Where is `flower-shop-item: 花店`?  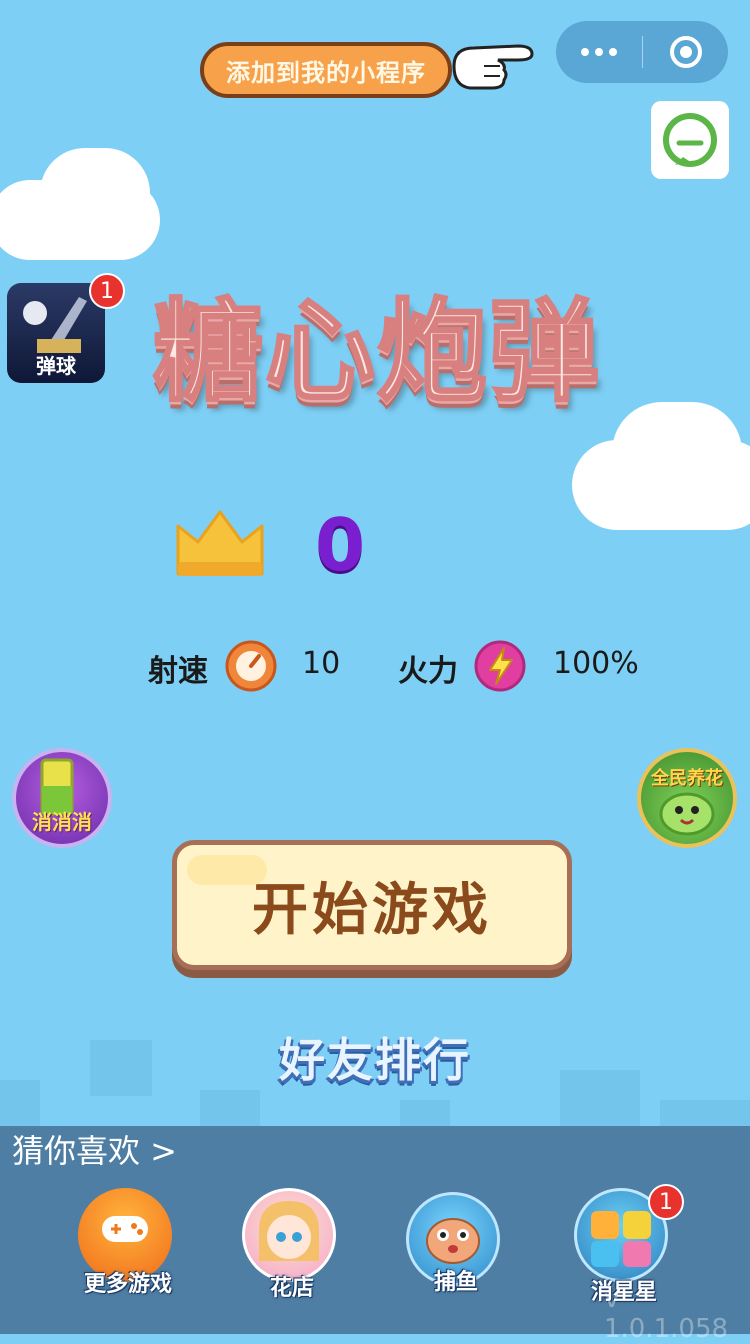
flower-shop-item: 花店 is located at coordinates (292, 1248).